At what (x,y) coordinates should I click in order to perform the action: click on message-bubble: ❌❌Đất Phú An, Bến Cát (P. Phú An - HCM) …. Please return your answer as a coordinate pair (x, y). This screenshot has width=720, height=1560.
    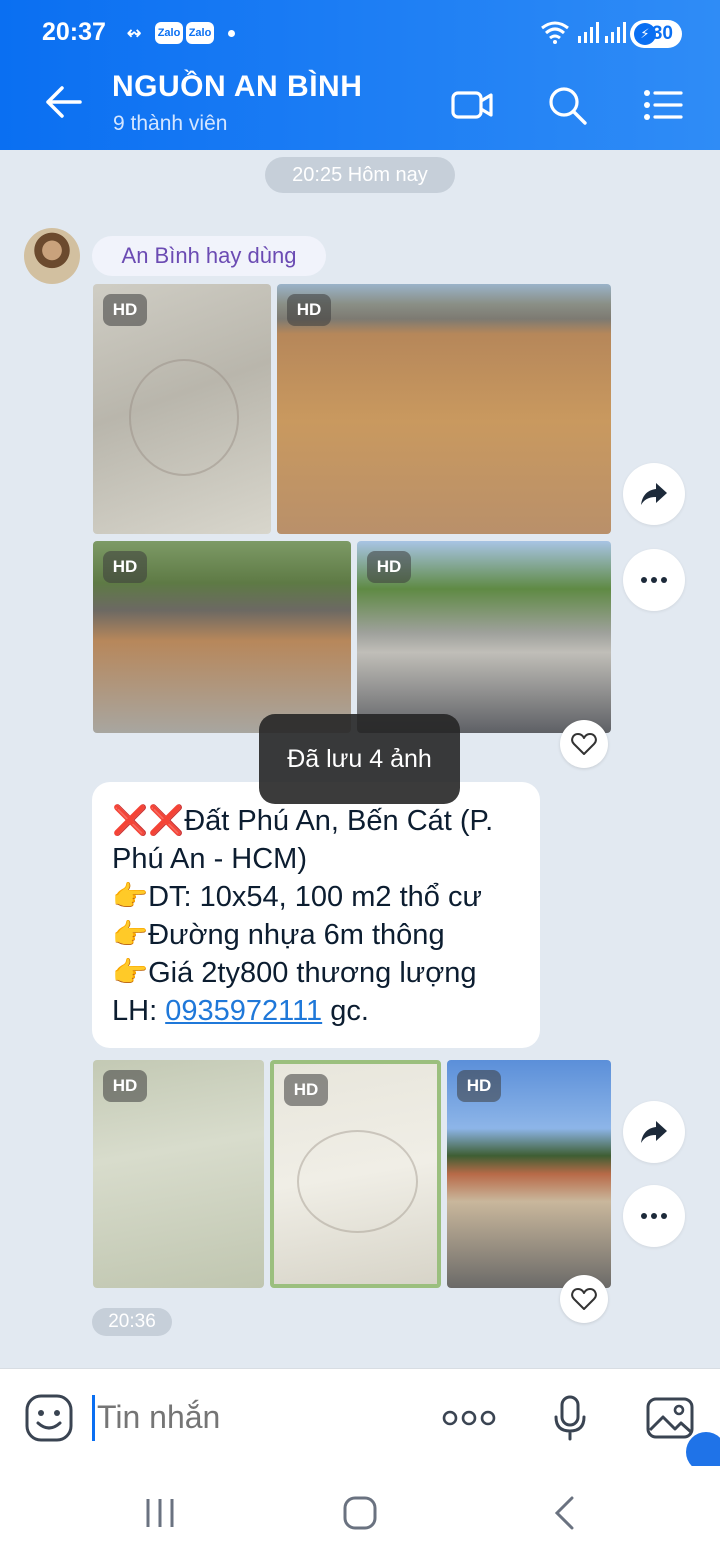
    Looking at the image, I should click on (316, 915).